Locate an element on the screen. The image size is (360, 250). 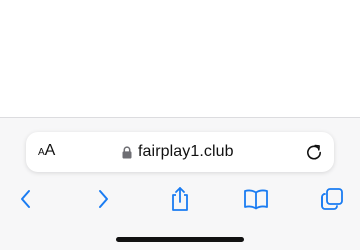
forward-button is located at coordinates (103, 199).